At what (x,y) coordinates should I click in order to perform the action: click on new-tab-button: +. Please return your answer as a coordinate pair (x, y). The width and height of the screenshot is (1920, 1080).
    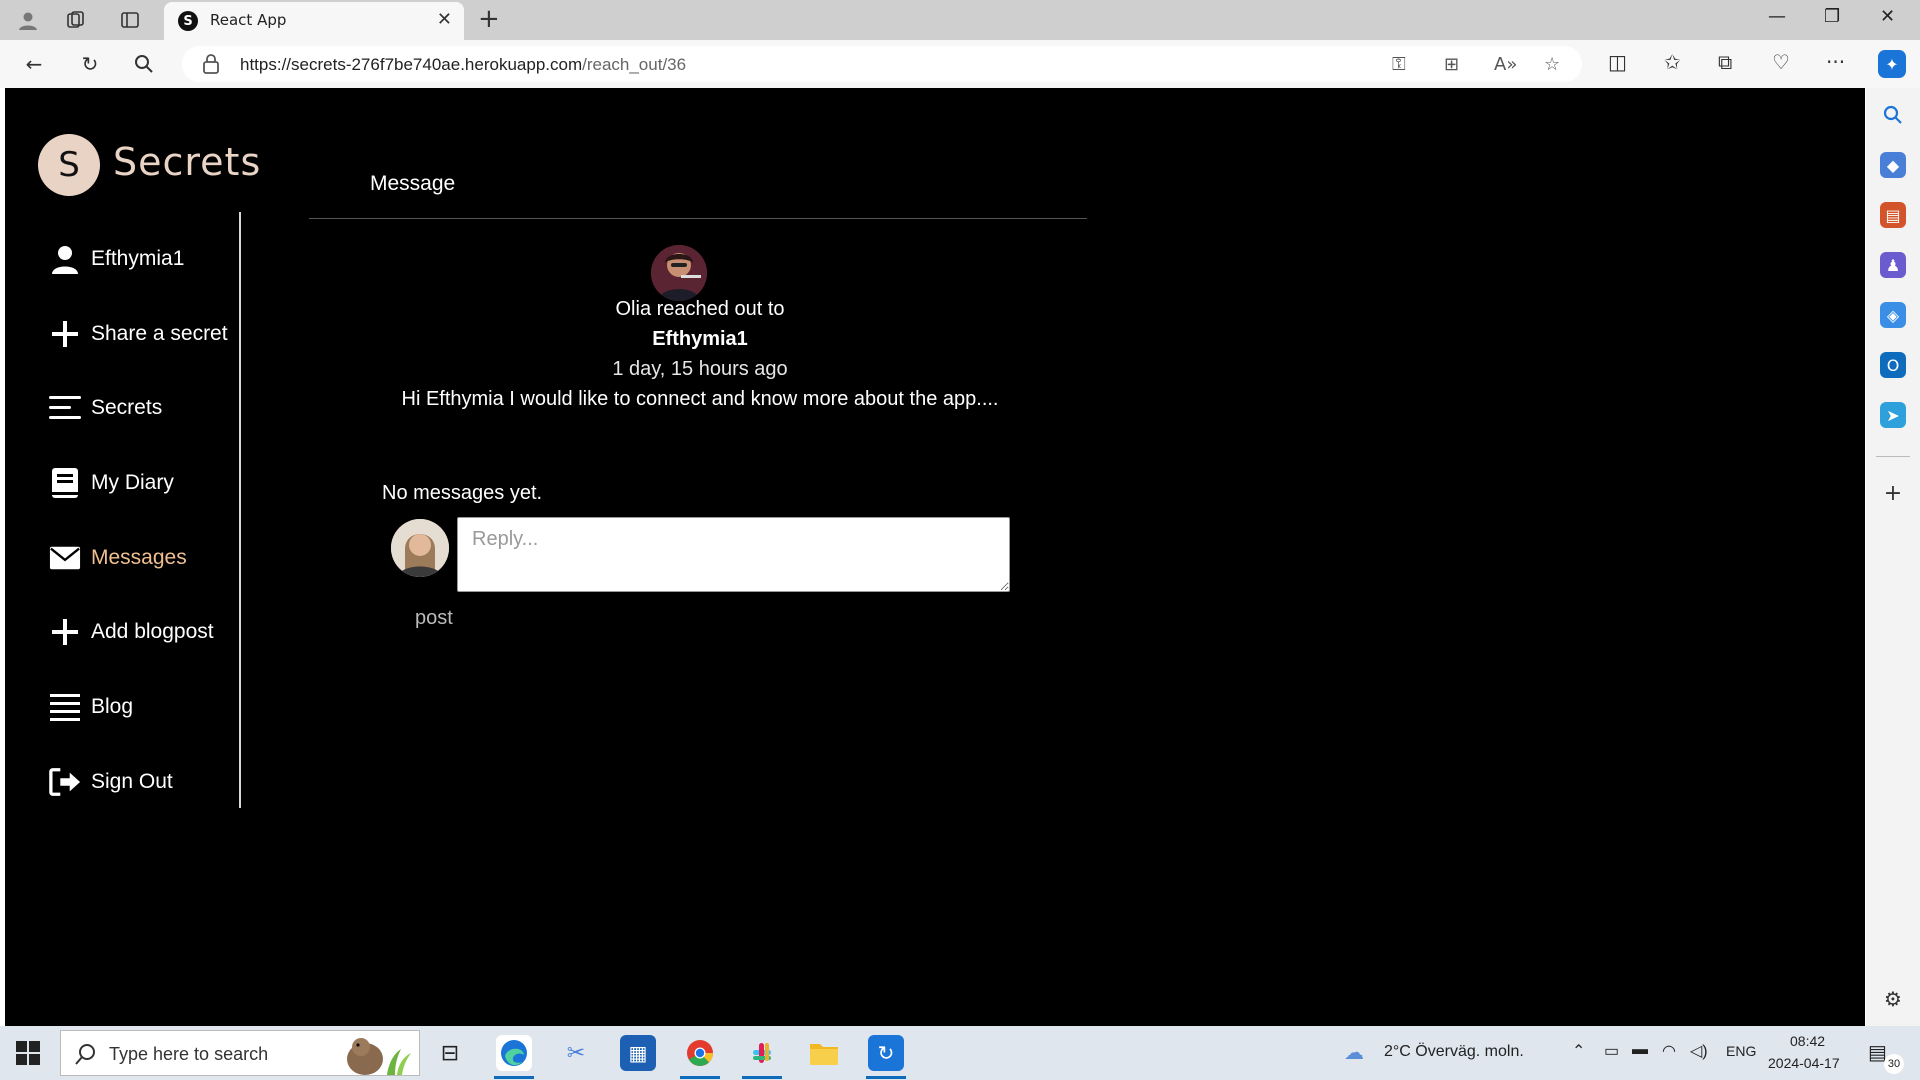
    Looking at the image, I should click on (489, 19).